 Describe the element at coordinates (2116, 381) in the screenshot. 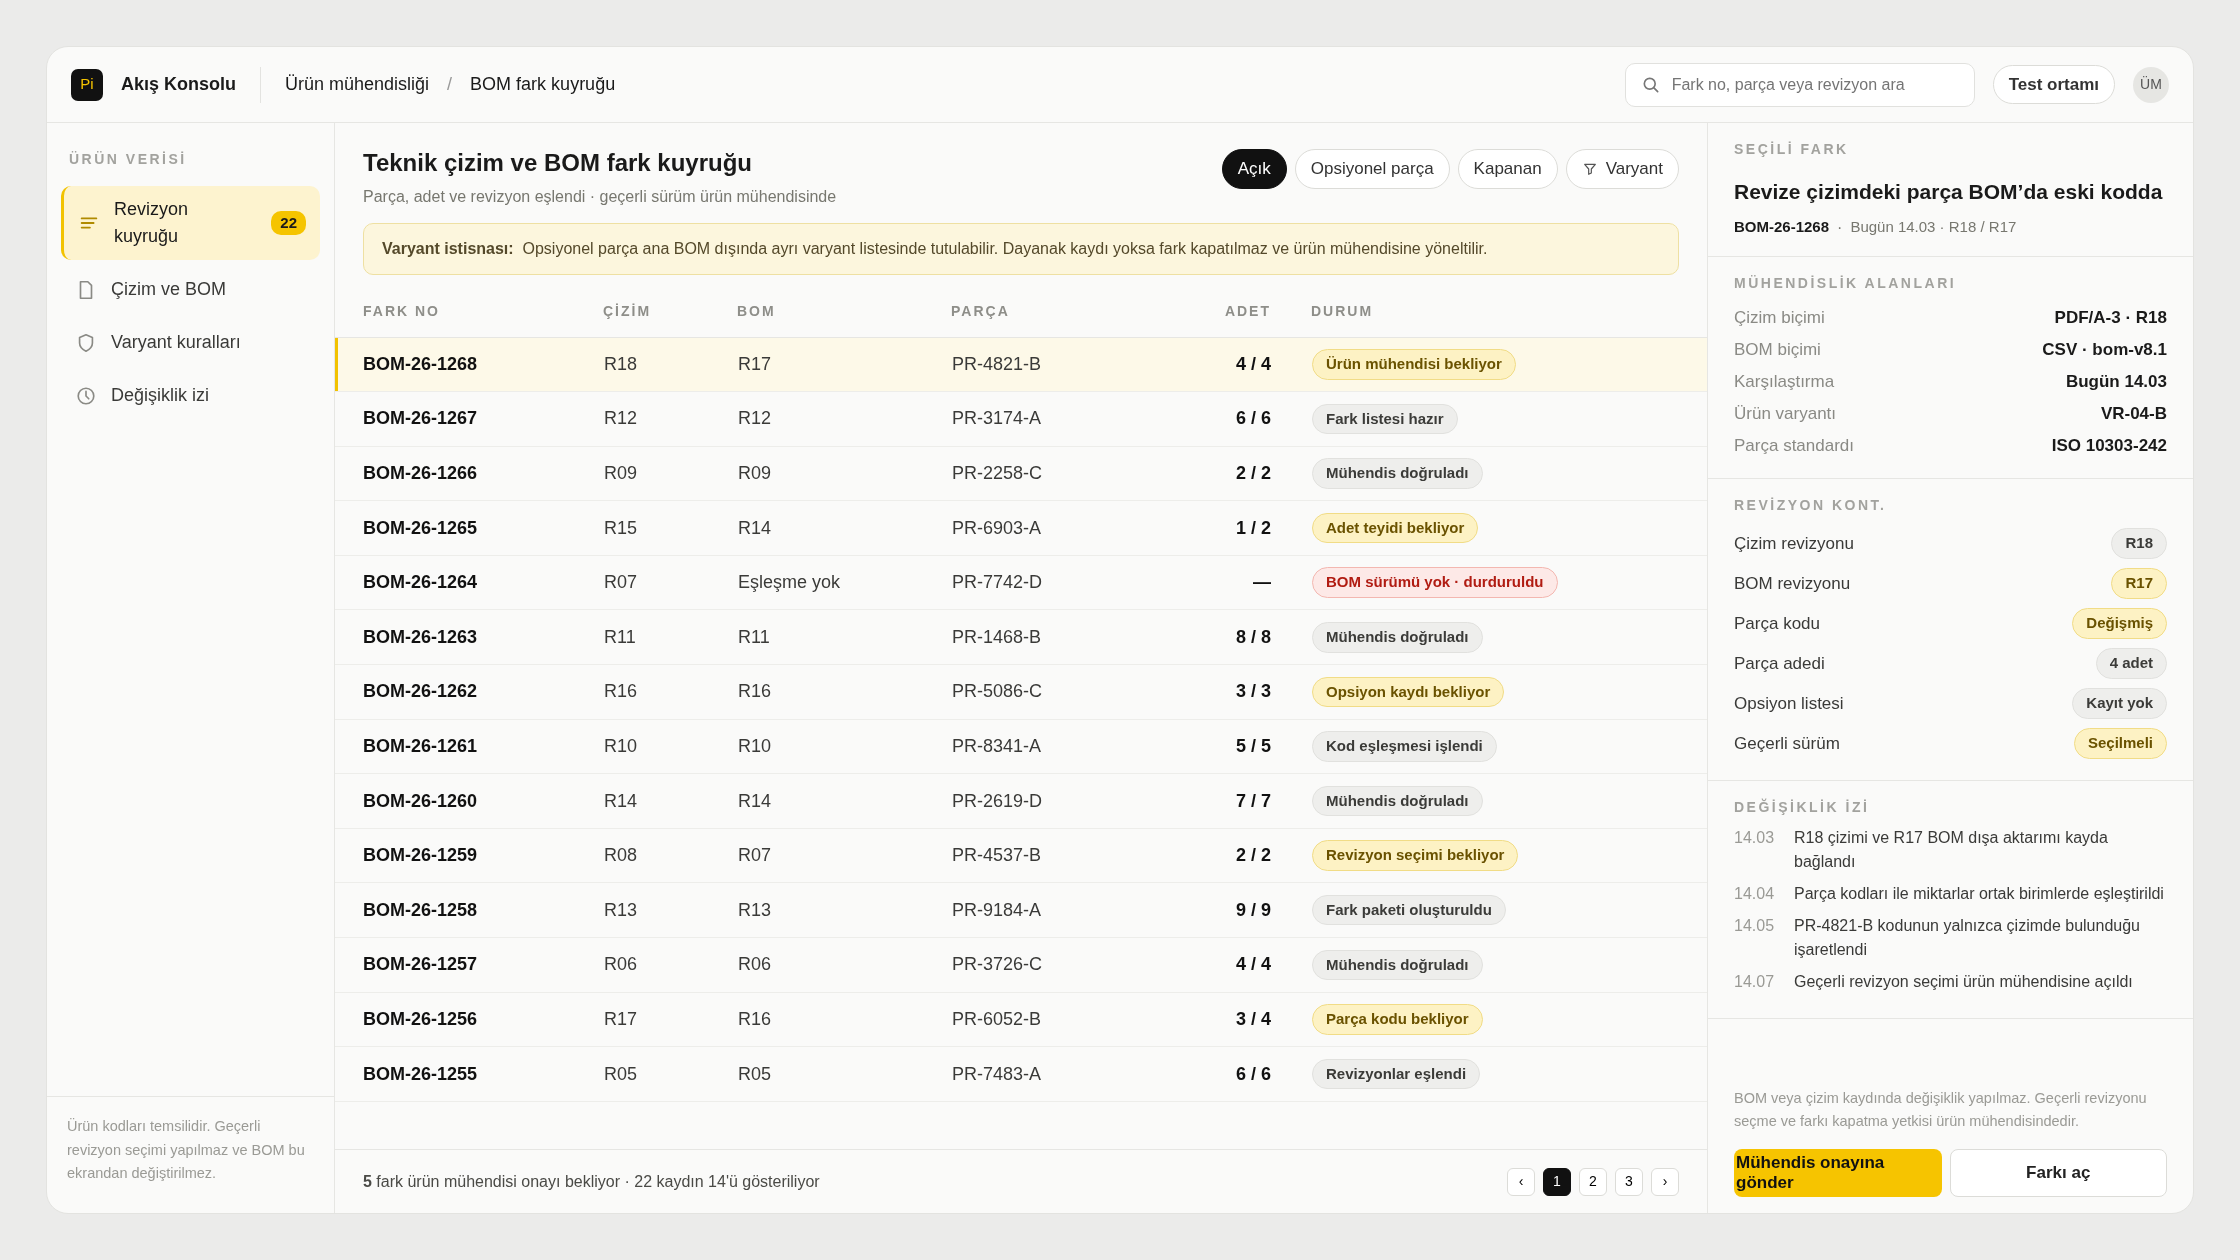

I see `field-value: Bugün 14.03` at that location.